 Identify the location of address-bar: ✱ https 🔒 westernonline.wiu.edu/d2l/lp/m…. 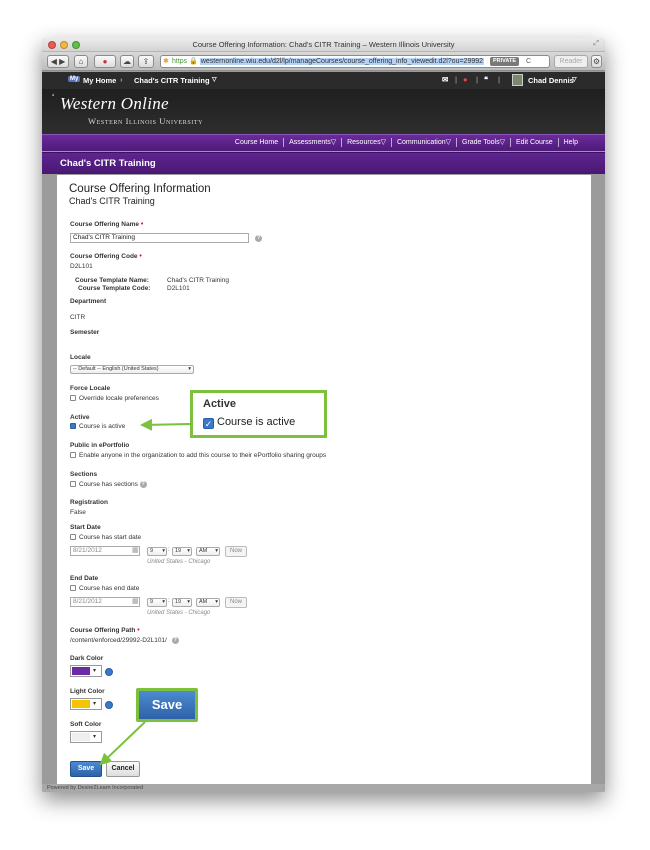
(355, 61).